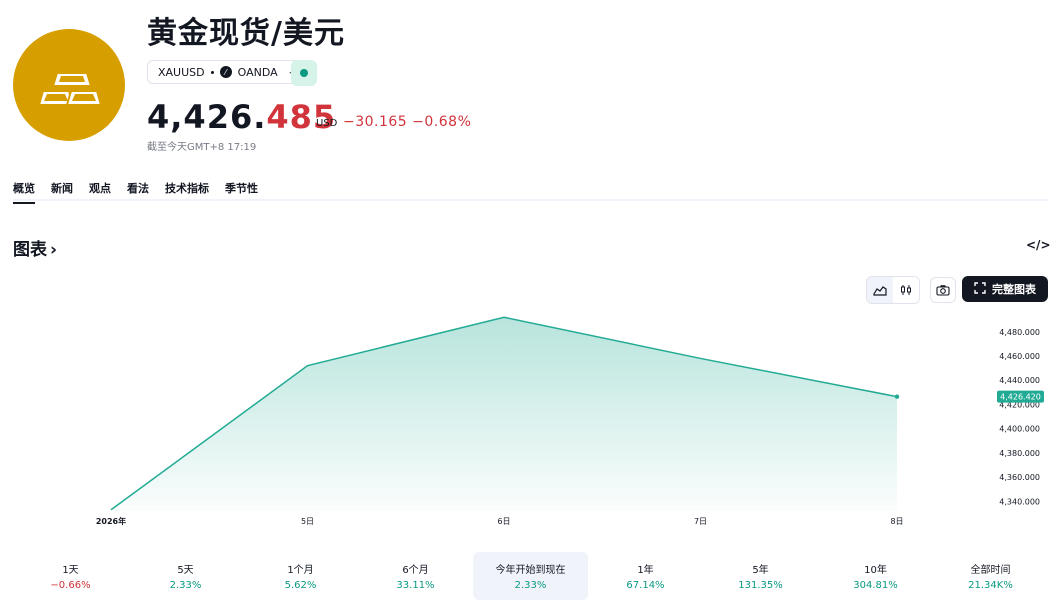 This screenshot has height=605, width=1058. I want to click on y-tick-label: 4,360.000, so click(1019, 477).